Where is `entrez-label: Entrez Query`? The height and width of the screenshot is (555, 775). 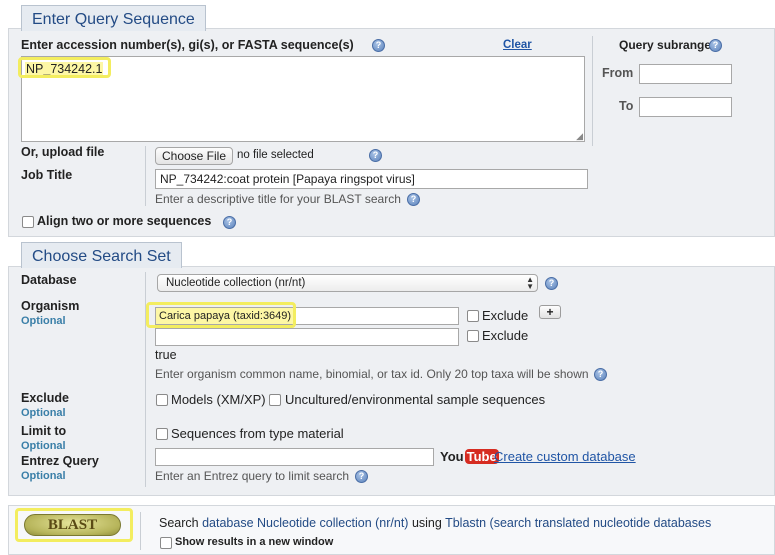 entrez-label: Entrez Query is located at coordinates (60, 461).